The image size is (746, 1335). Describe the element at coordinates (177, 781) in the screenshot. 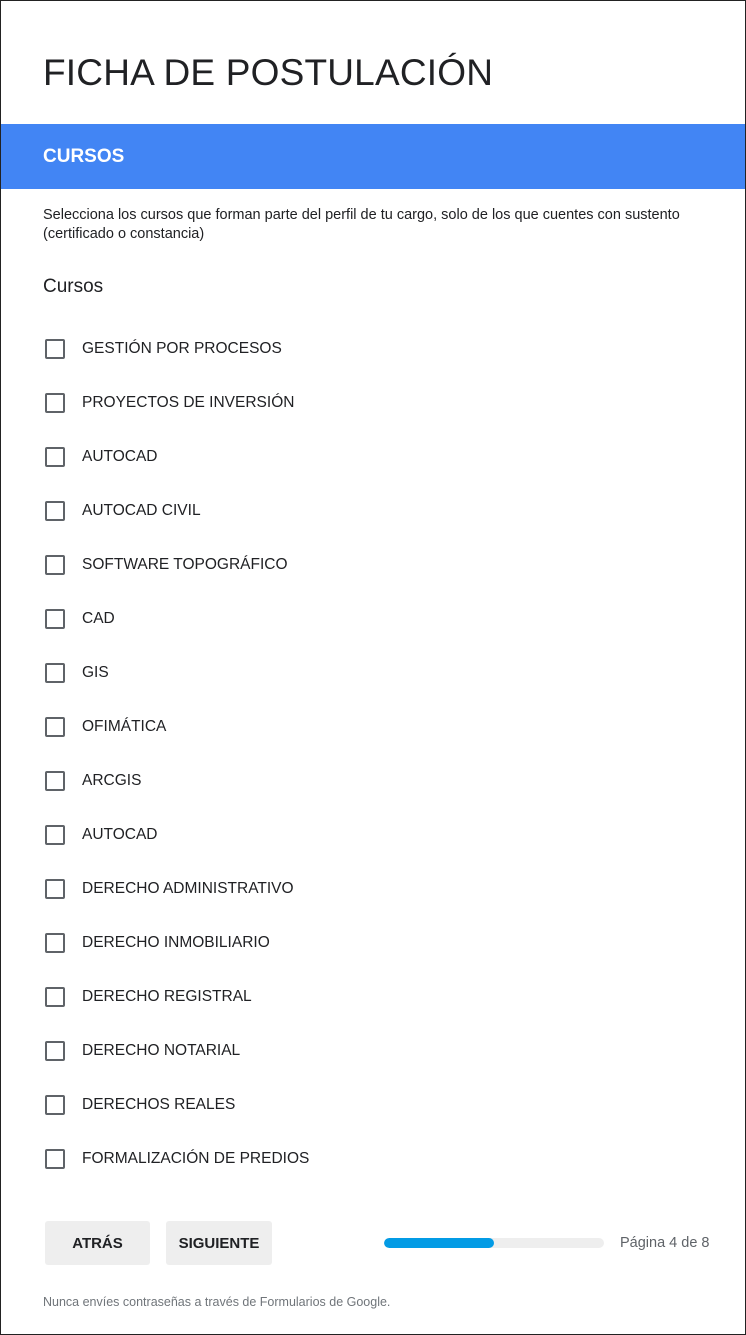

I see `checkbox-option: ARCGIS` at that location.